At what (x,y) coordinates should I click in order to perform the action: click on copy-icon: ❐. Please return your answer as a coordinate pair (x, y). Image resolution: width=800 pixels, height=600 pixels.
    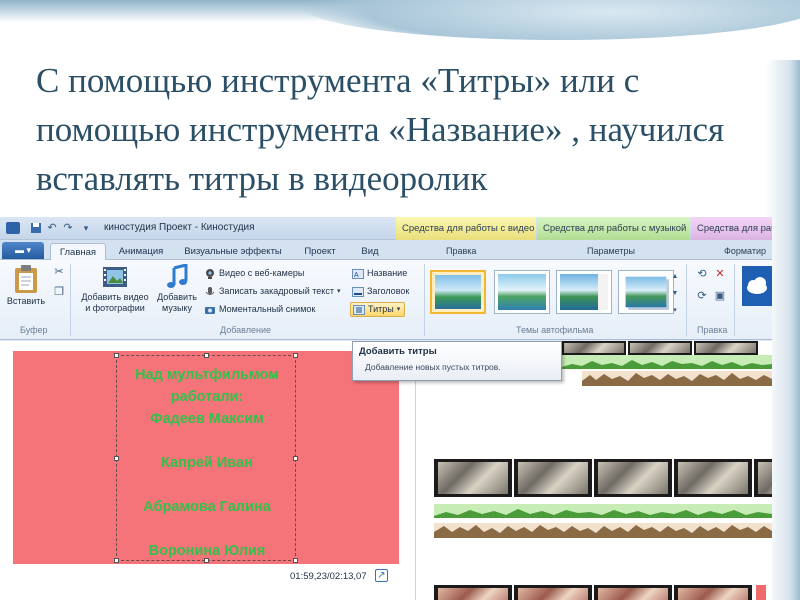
    Looking at the image, I should click on (59, 292).